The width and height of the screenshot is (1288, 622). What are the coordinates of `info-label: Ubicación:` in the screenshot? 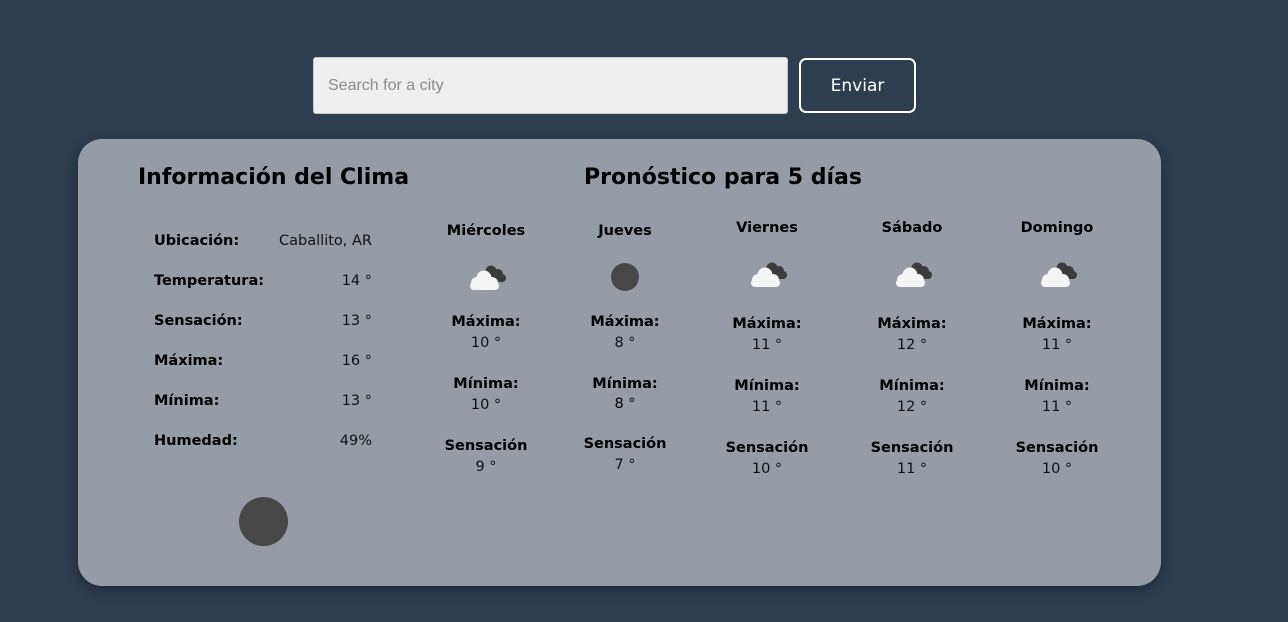 It's located at (197, 241).